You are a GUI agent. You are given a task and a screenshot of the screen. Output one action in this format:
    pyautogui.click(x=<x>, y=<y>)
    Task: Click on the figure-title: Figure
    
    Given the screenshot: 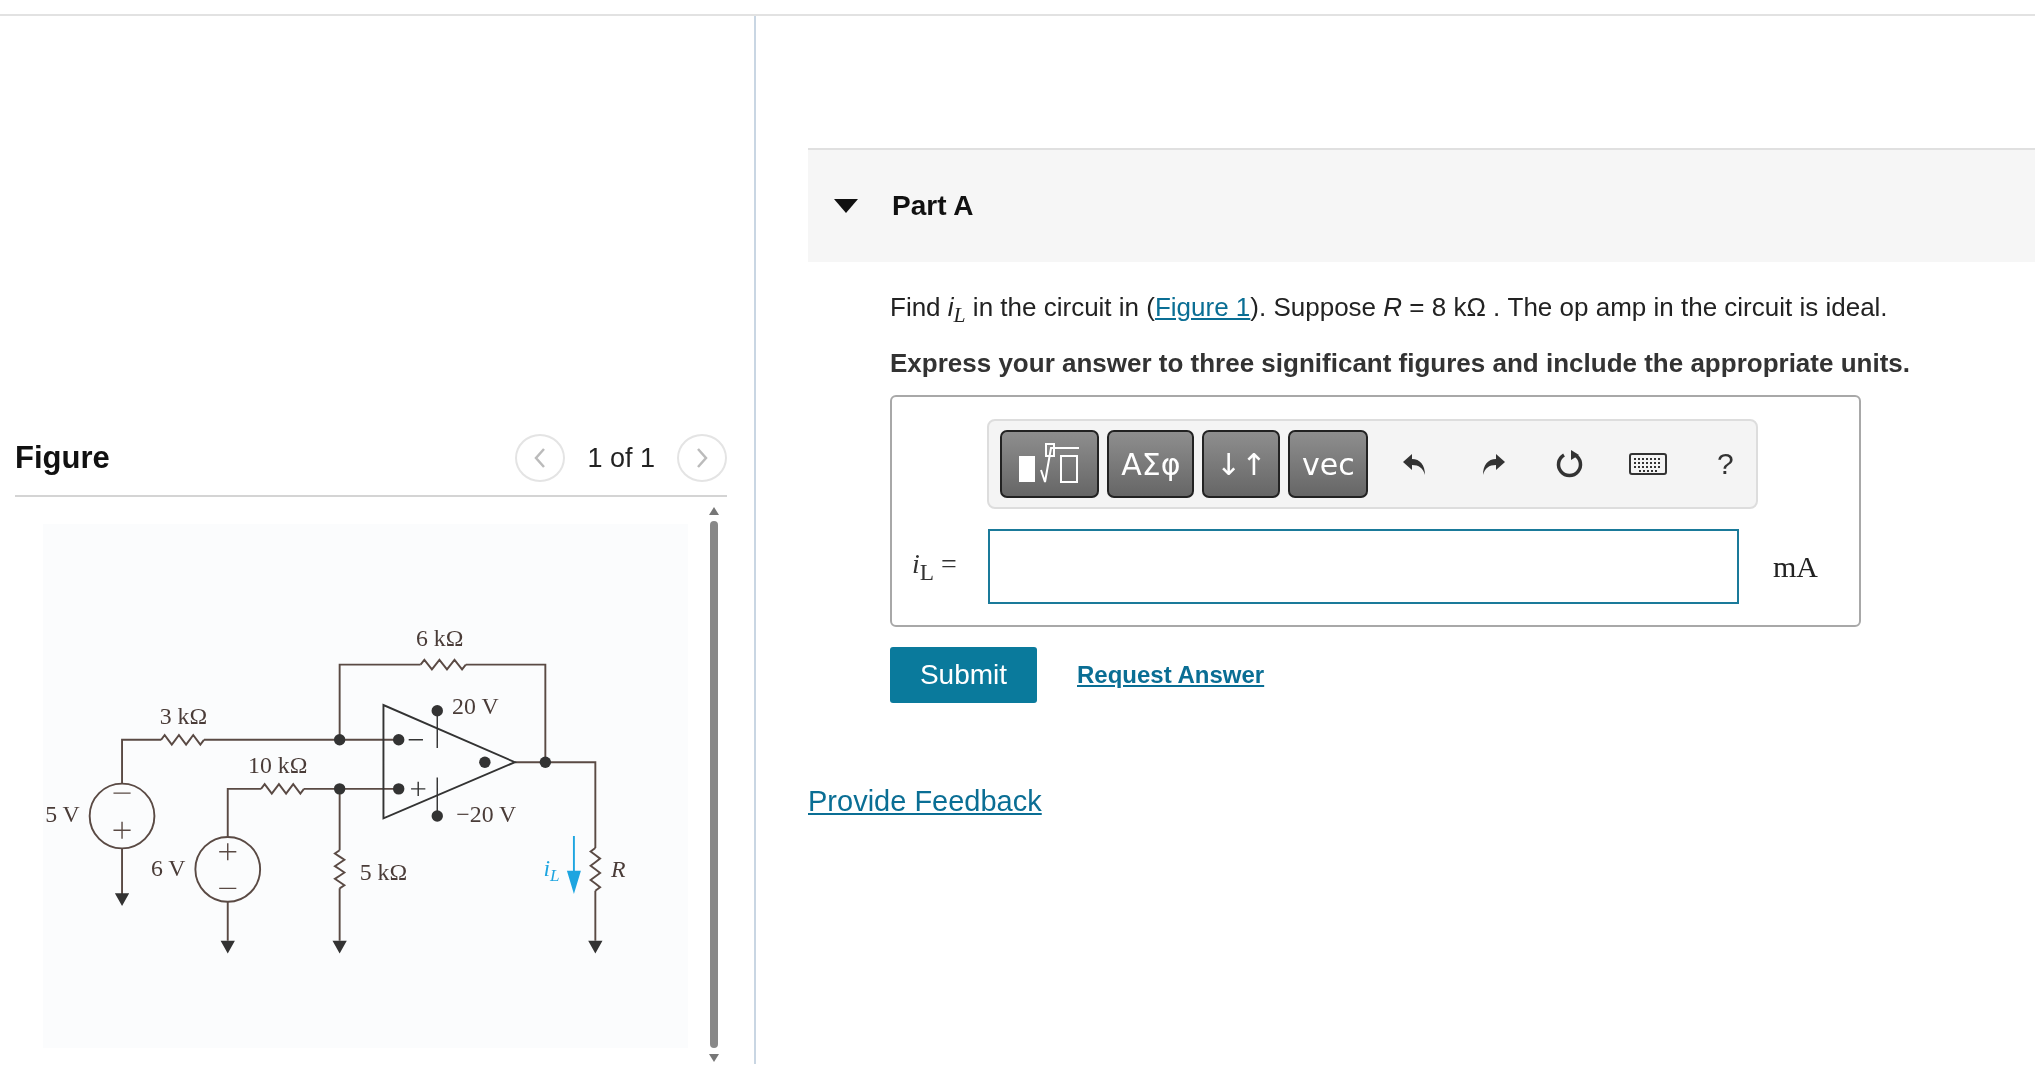 What is the action you would take?
    pyautogui.click(x=62, y=458)
    